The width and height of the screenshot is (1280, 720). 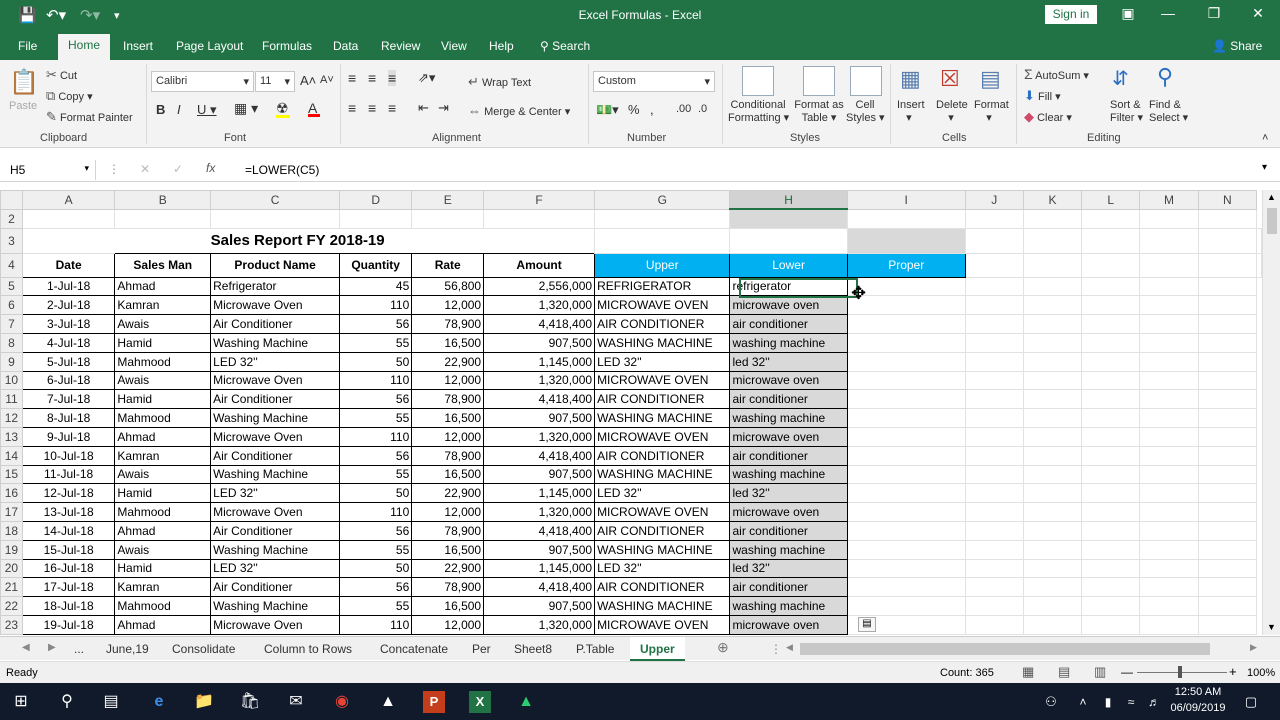 I want to click on tab-help: Help, so click(x=501, y=46).